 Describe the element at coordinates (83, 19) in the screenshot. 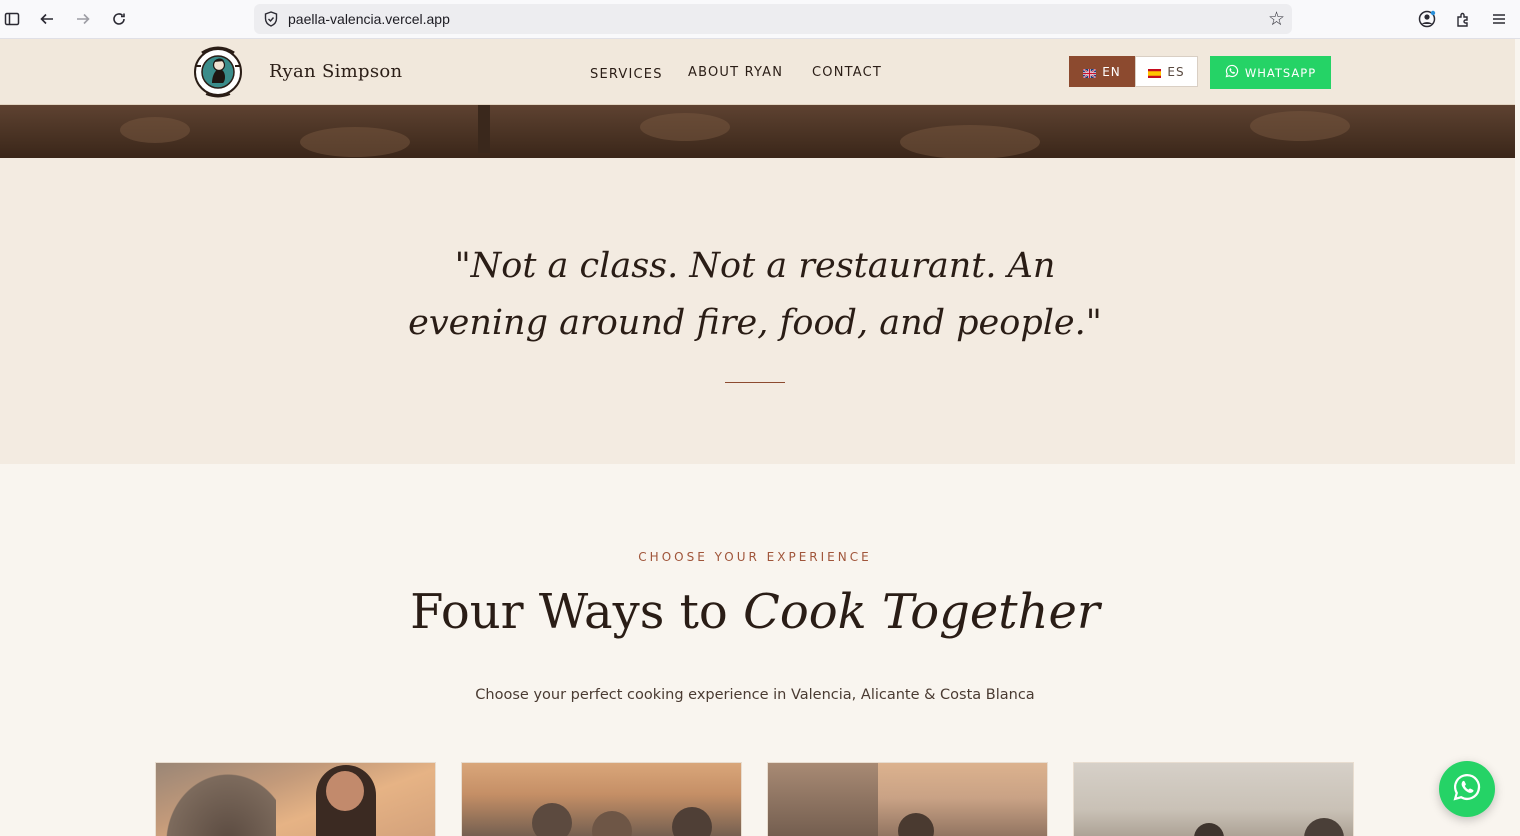

I see `forward-icon` at that location.